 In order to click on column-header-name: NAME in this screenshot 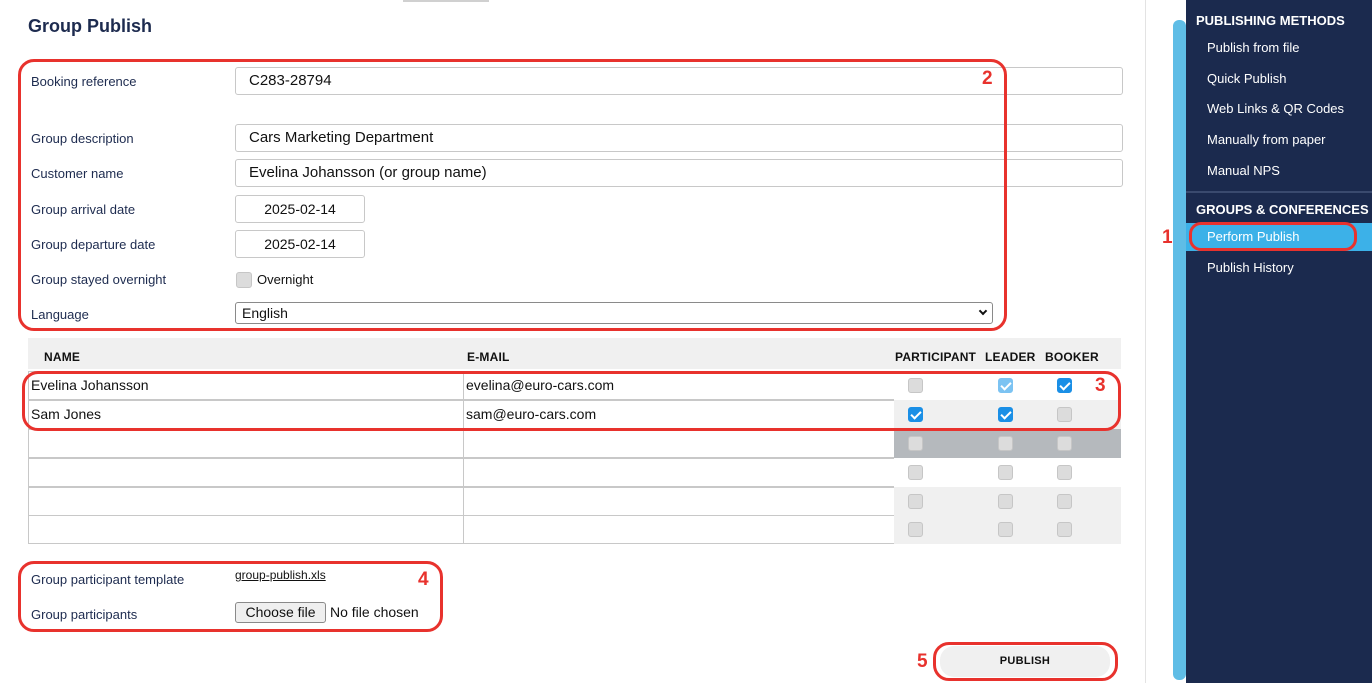, I will do `click(62, 357)`.